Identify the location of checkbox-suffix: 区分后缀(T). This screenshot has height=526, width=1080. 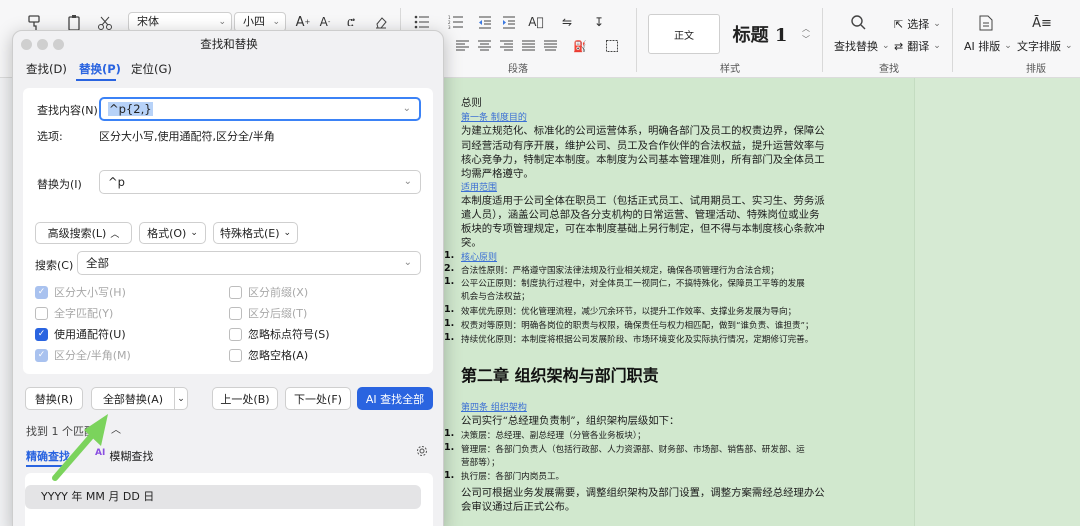
(268, 313).